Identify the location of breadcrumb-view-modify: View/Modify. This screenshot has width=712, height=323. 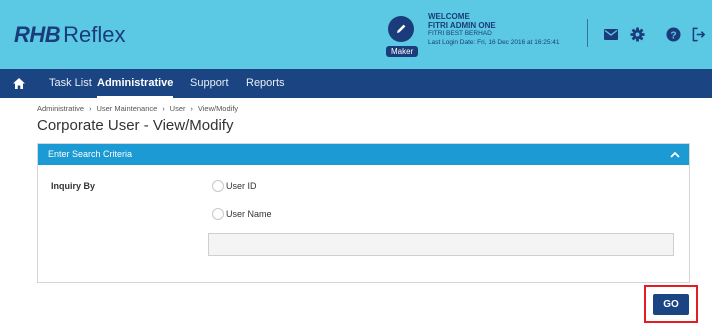
(218, 108).